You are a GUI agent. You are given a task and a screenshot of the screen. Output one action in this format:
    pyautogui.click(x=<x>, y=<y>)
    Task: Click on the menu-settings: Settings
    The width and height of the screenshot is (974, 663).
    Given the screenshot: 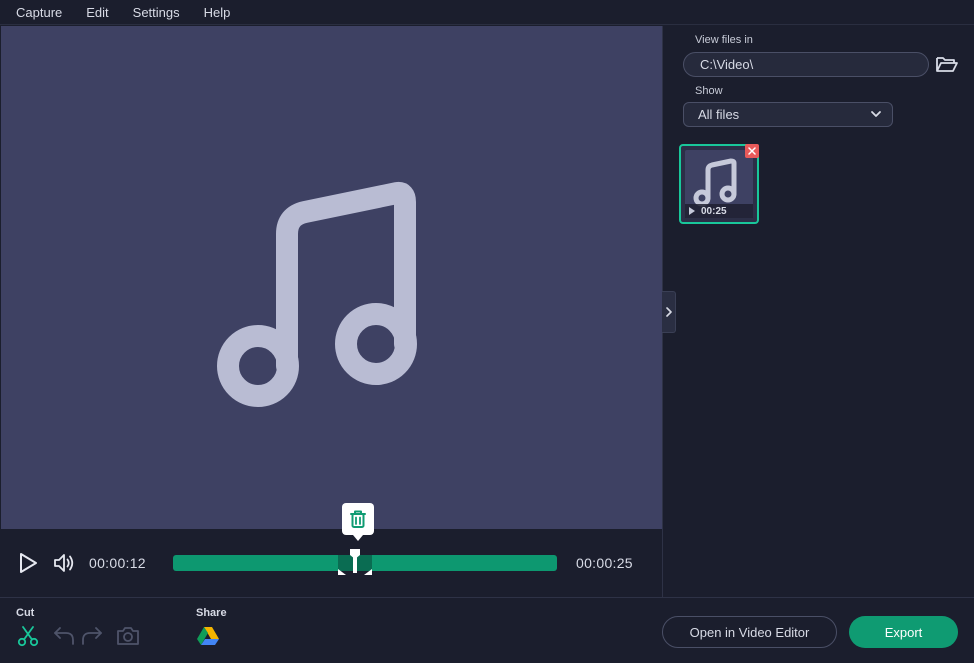 What is the action you would take?
    pyautogui.click(x=156, y=12)
    